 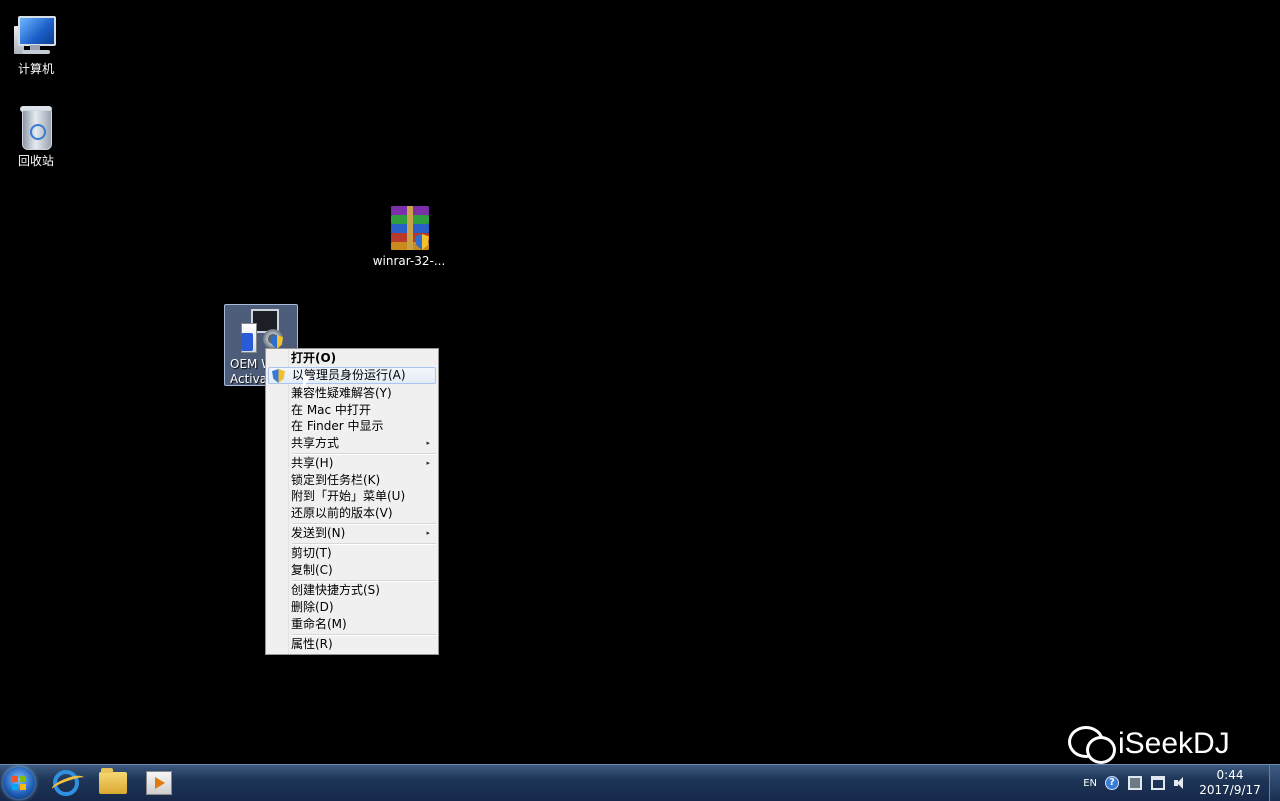 What do you see at coordinates (1090, 783) in the screenshot?
I see `language-indicator: EN` at bounding box center [1090, 783].